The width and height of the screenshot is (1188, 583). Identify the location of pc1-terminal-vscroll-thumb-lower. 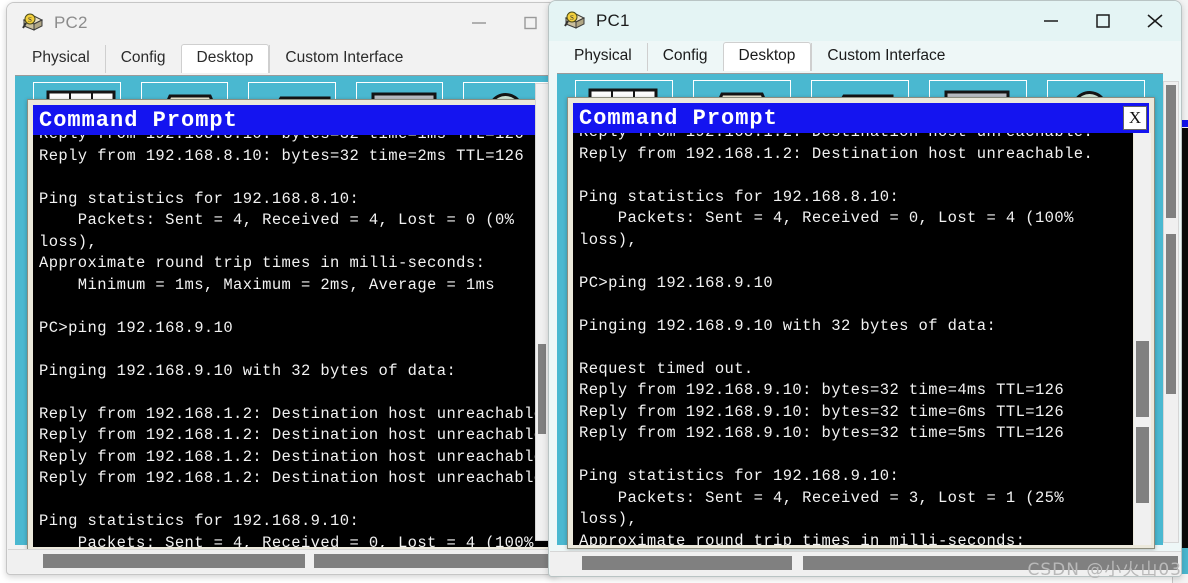
(1142, 465).